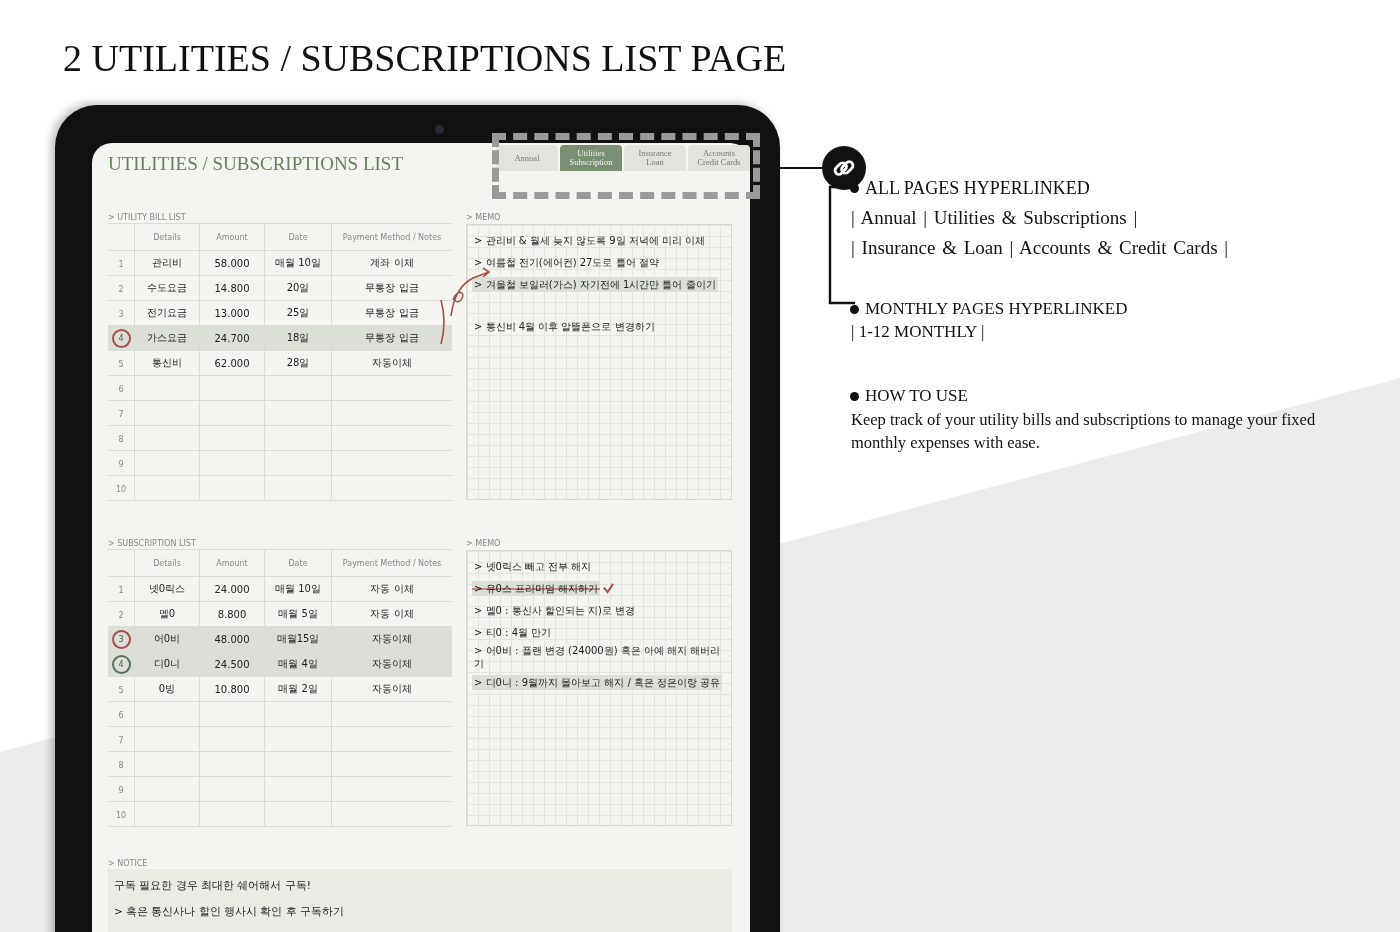 This screenshot has width=1400, height=932. I want to click on memo-note: > 겨울철 보일러(가스) 자기전에 1시간만 틀어 줄이기, so click(595, 284).